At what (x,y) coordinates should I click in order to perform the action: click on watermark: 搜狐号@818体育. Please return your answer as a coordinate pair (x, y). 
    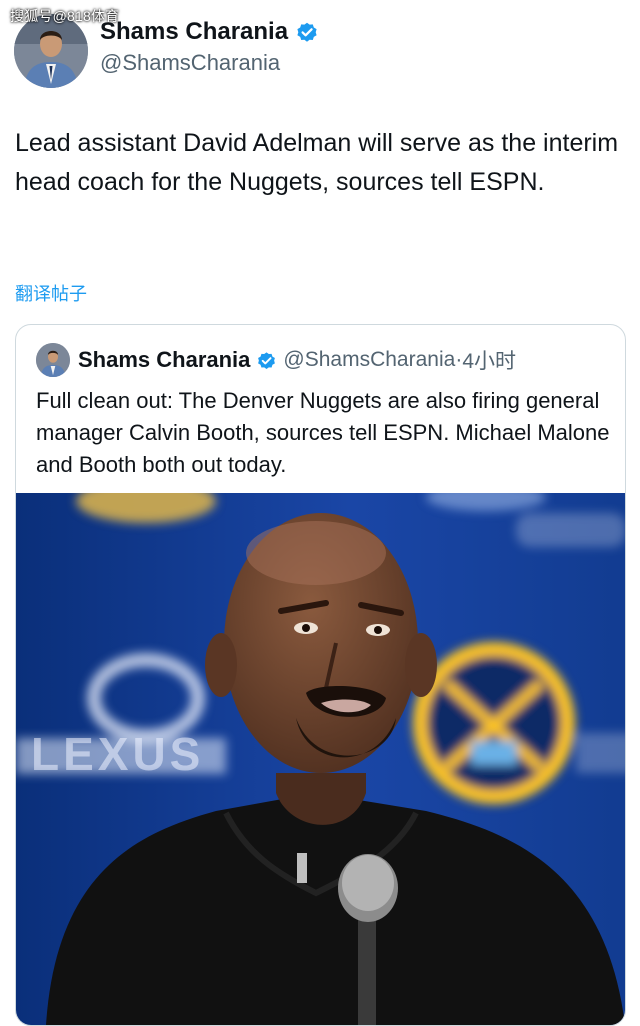
    Looking at the image, I should click on (65, 16).